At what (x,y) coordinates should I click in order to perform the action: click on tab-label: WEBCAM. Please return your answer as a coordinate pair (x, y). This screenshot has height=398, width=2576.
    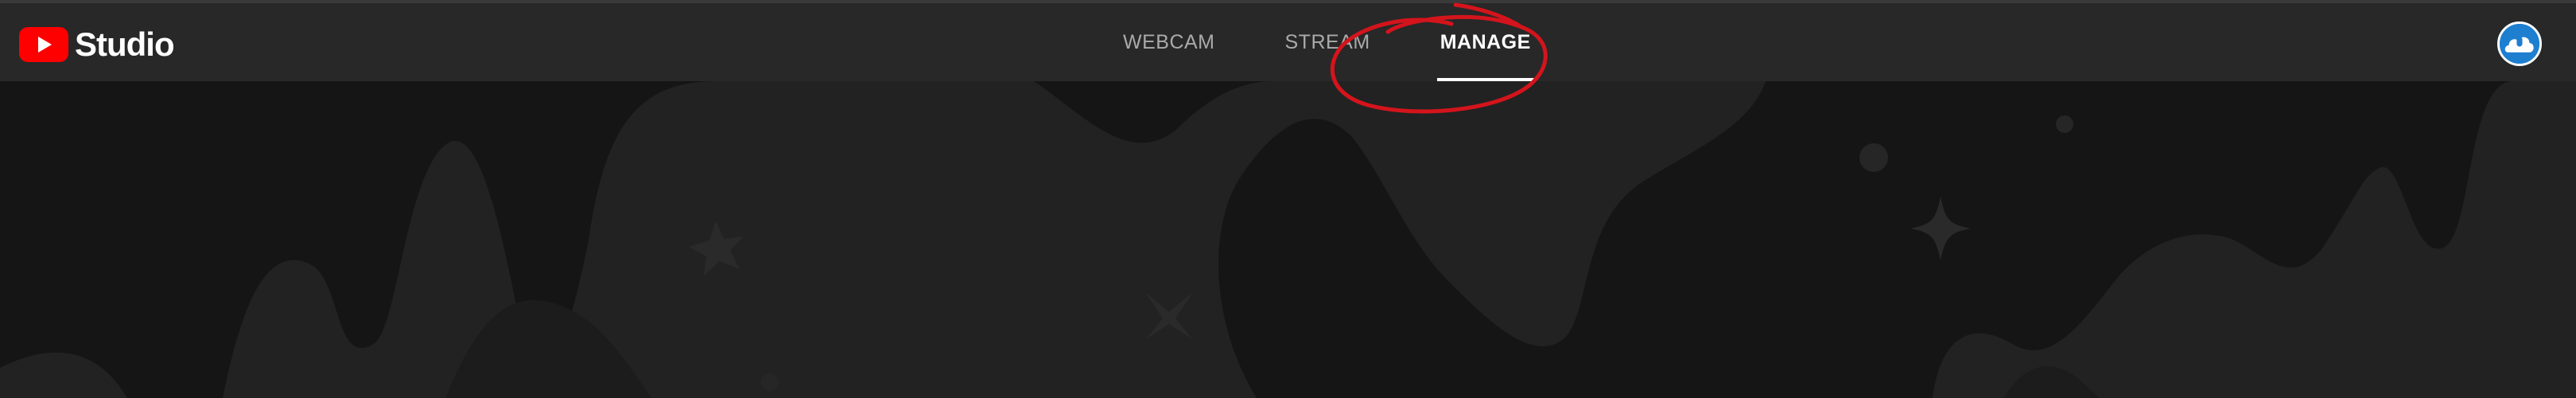
    Looking at the image, I should click on (1169, 41).